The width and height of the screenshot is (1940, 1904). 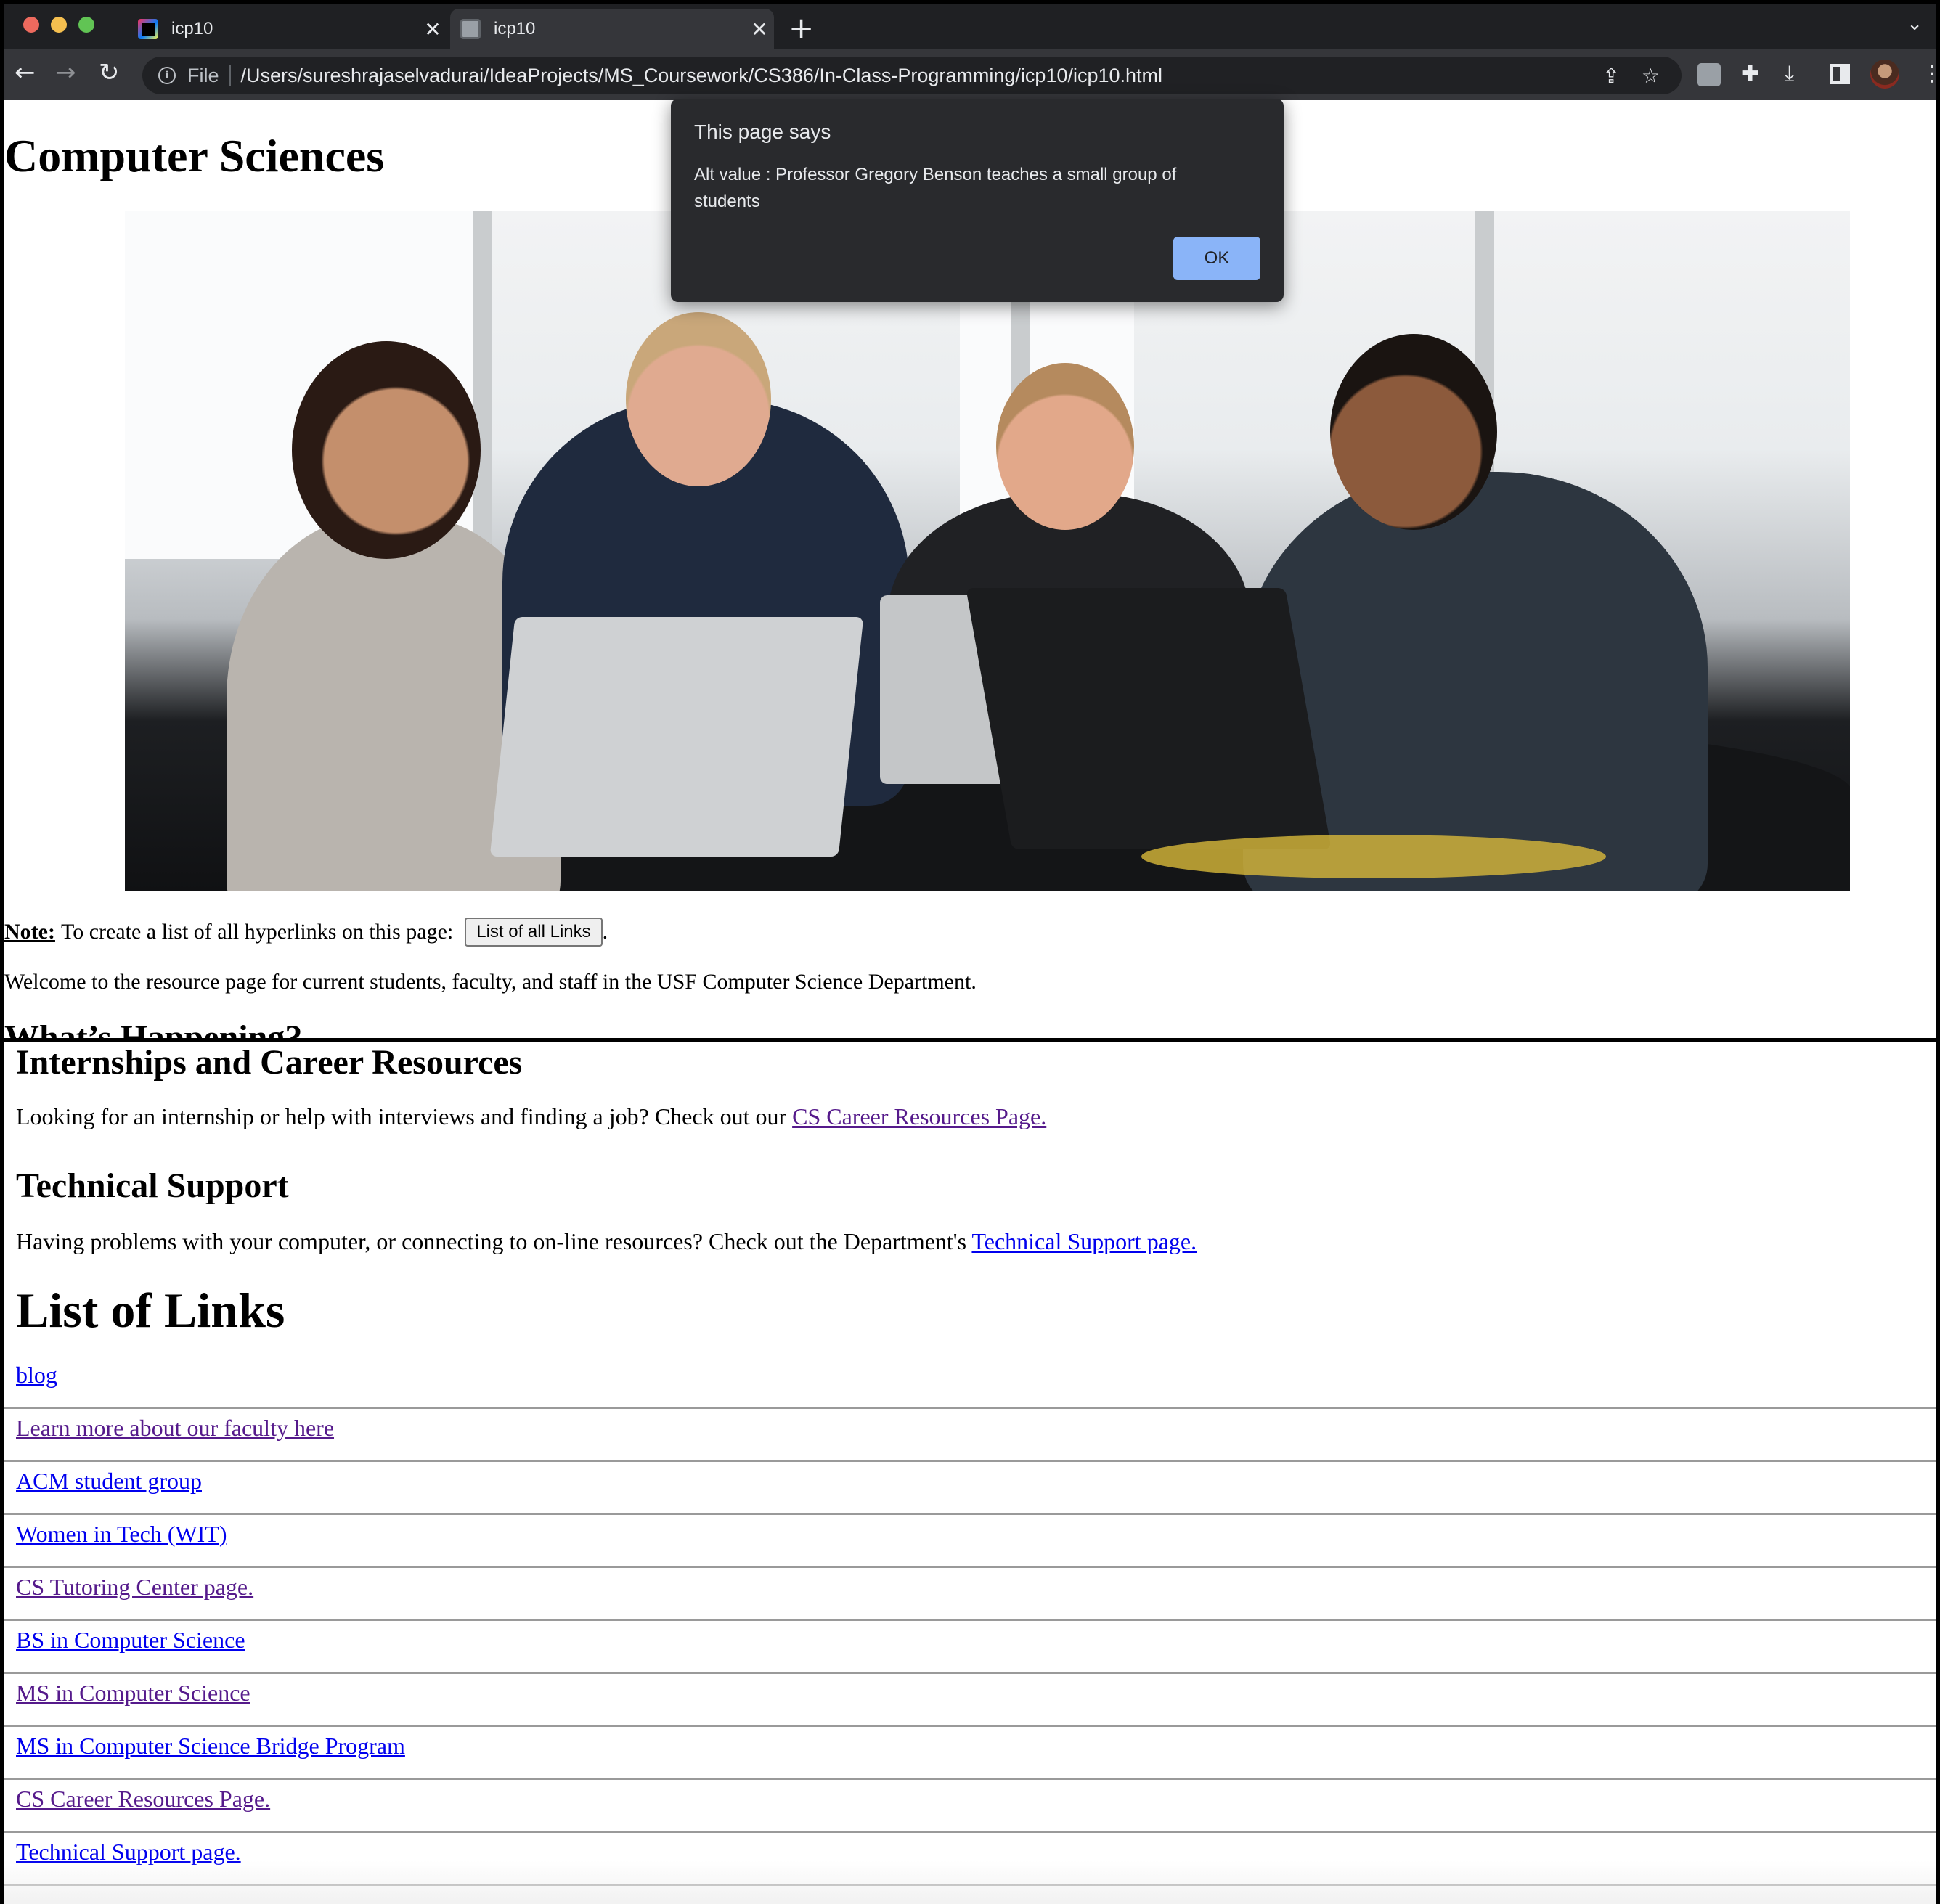 I want to click on minimize-window-button, so click(x=59, y=25).